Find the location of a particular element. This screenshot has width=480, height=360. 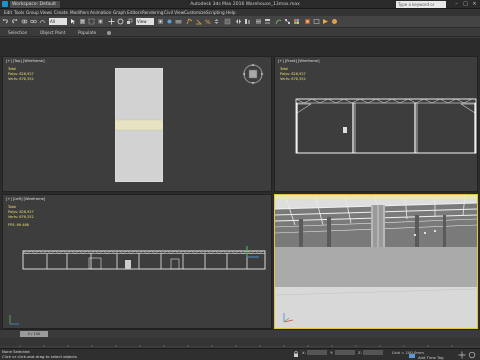

mirror-icon is located at coordinates (238, 21).